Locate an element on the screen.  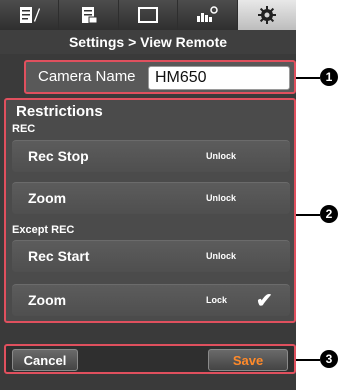
restriction-label: Rec Start is located at coordinates (59, 256).